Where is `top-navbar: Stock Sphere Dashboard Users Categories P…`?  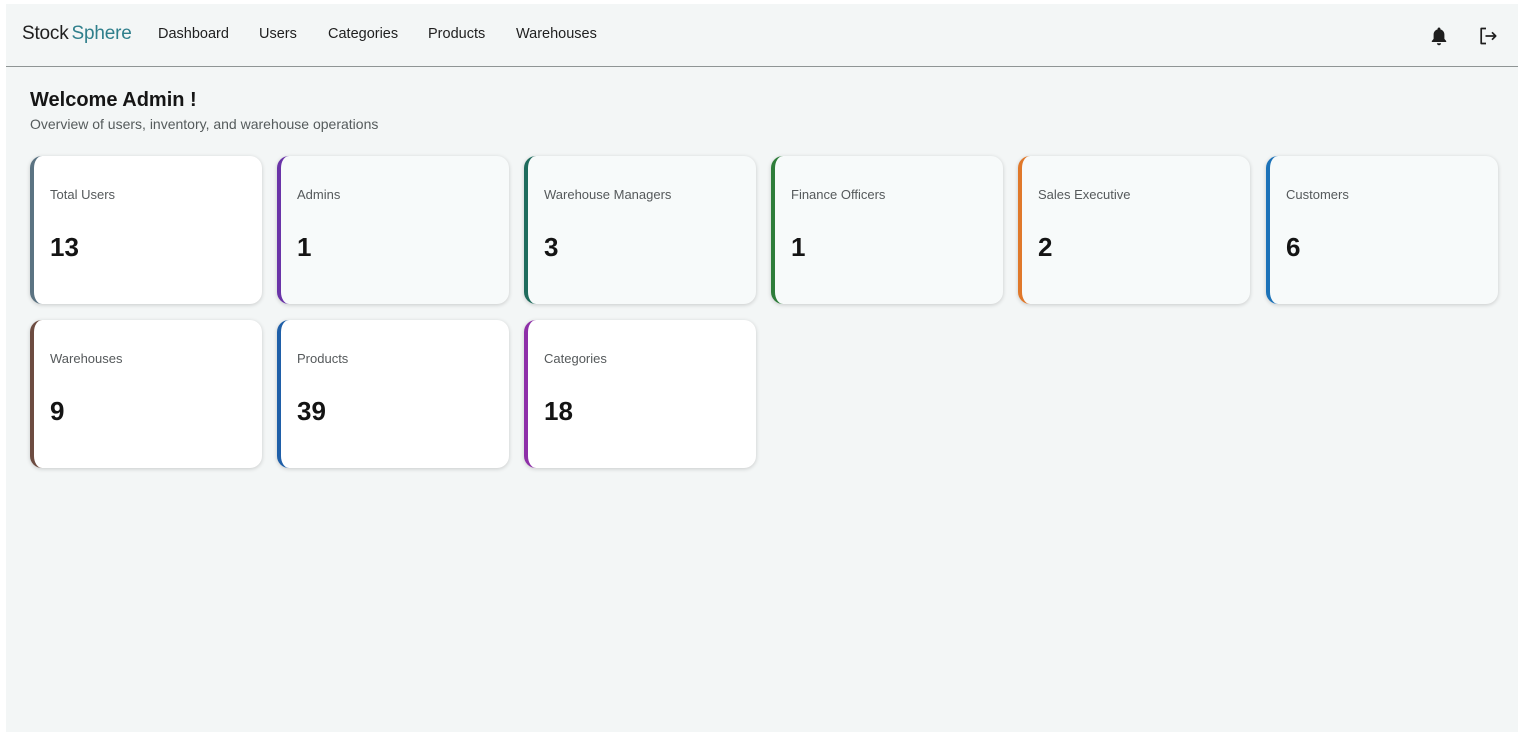
top-navbar: Stock Sphere Dashboard Users Categories P… is located at coordinates (762, 35).